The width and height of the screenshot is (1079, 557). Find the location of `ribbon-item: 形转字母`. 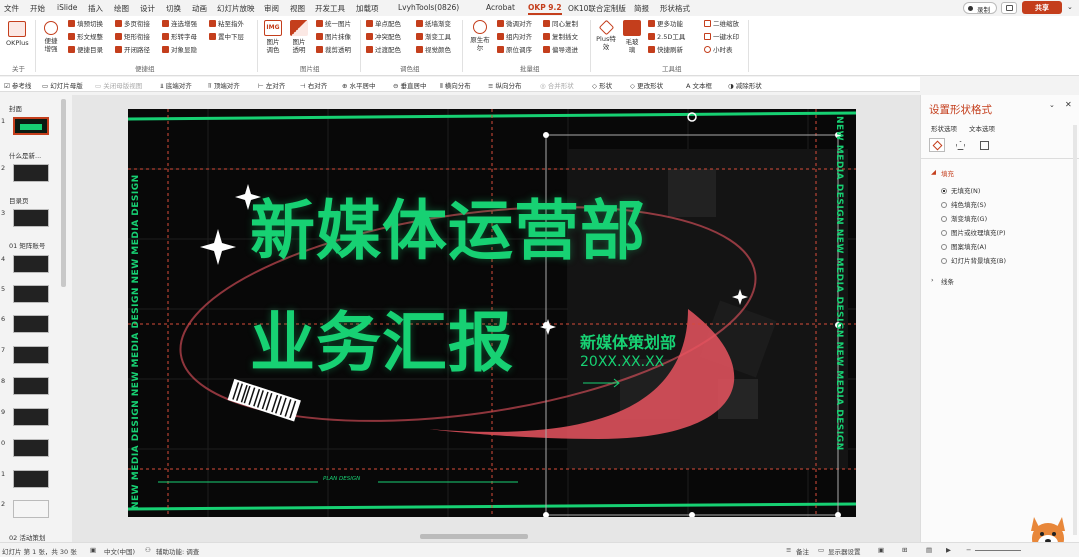

ribbon-item: 形转字母 is located at coordinates (179, 37).